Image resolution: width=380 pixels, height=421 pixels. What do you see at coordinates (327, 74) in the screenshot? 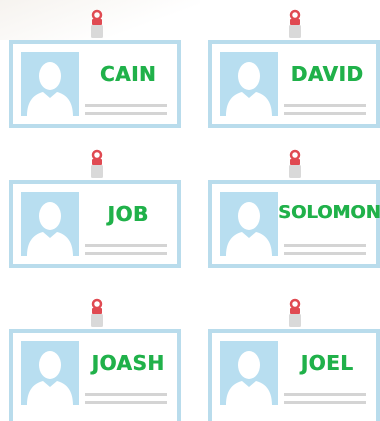
I see `card-name: DAVID` at bounding box center [327, 74].